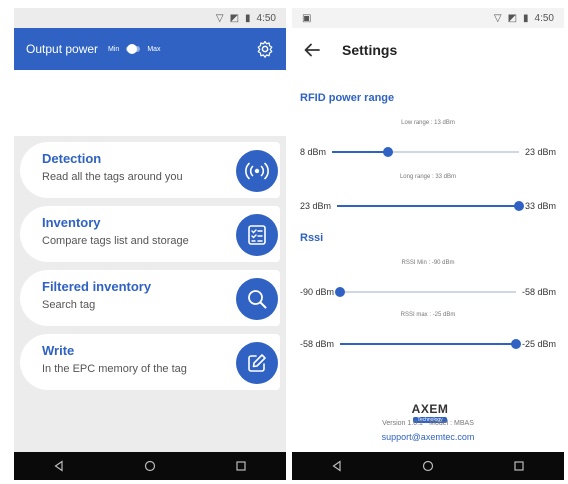 The image size is (568, 484). Describe the element at coordinates (133, 49) in the screenshot. I see `output-power-toggle` at that location.